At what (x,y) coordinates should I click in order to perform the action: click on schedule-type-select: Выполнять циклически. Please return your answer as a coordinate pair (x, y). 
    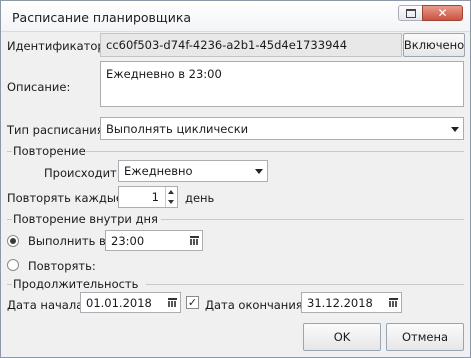
    Looking at the image, I should click on (282, 128).